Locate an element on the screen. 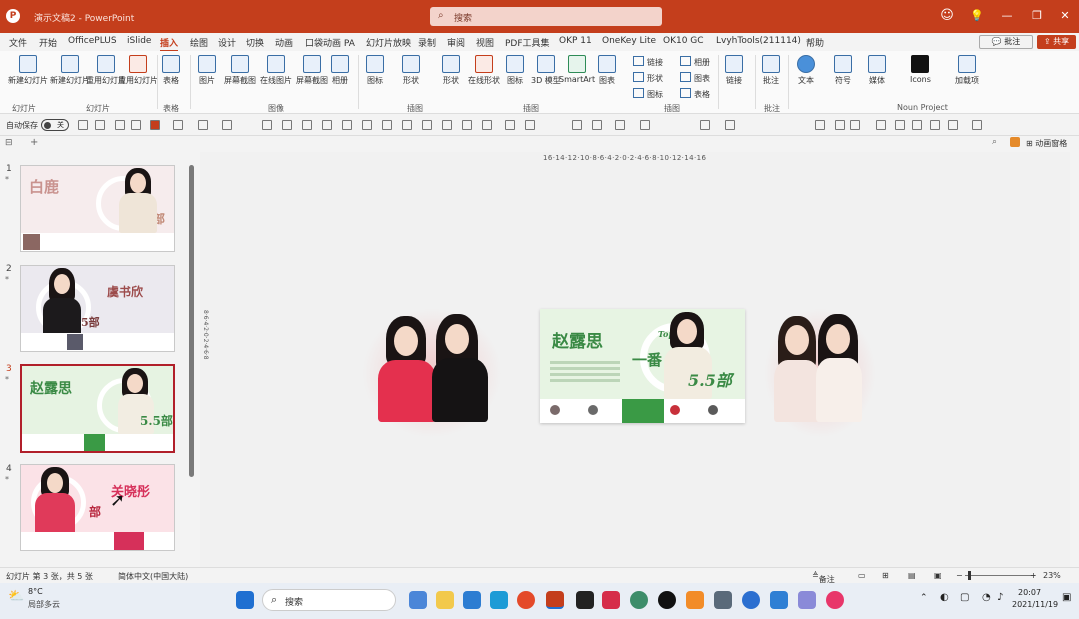  color-icon is located at coordinates (917, 125).